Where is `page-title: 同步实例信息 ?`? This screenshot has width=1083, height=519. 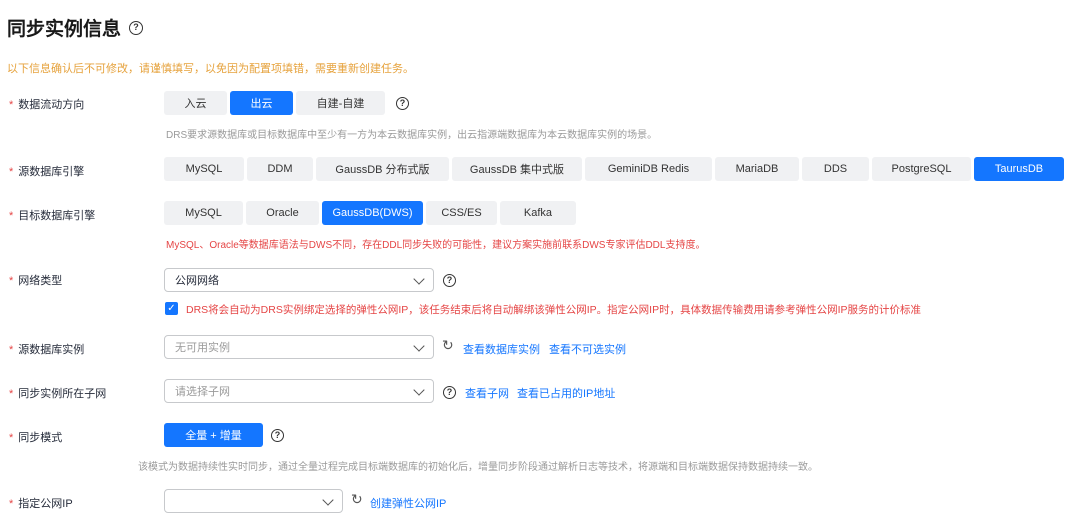 page-title: 同步实例信息 ? is located at coordinates (75, 27).